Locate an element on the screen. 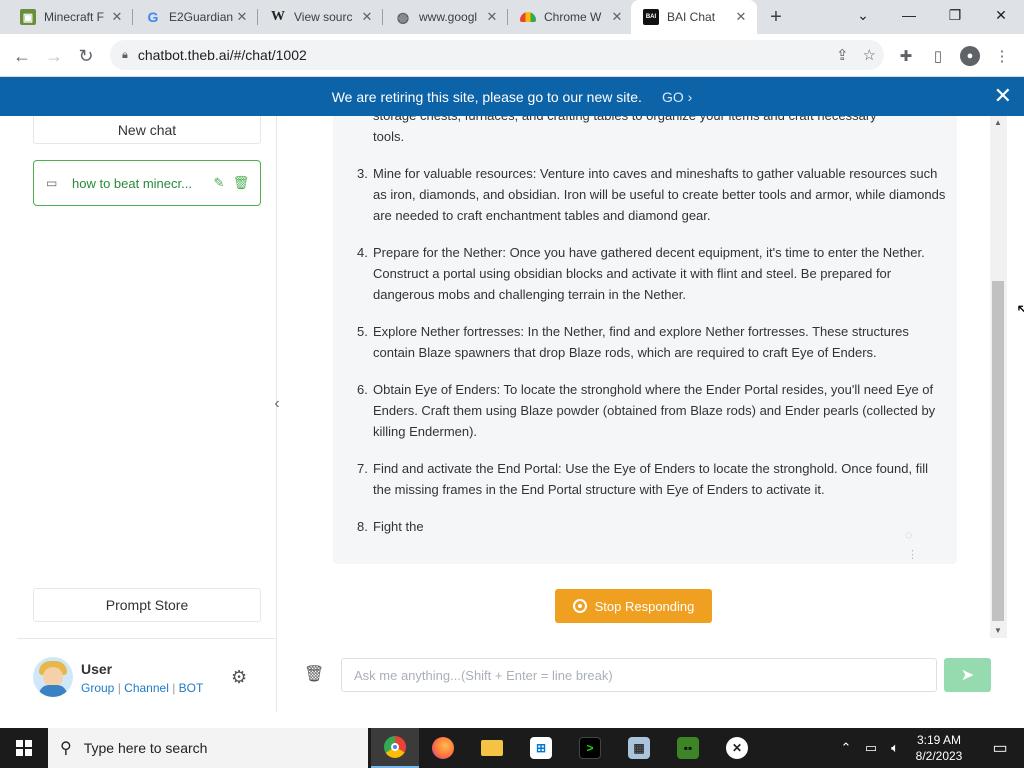  close-window-button: ✕ is located at coordinates (1001, 15).